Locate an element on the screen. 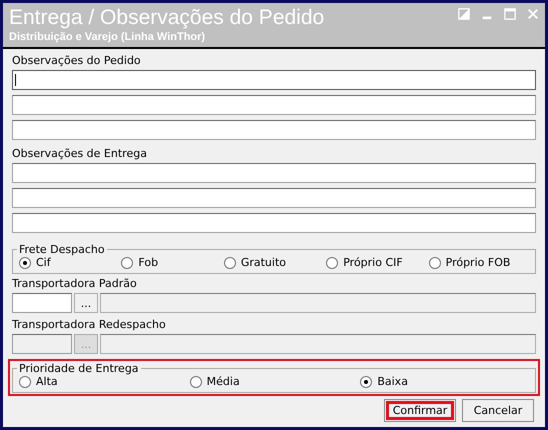  field-label: Transportadora Redespacho is located at coordinates (89, 325).